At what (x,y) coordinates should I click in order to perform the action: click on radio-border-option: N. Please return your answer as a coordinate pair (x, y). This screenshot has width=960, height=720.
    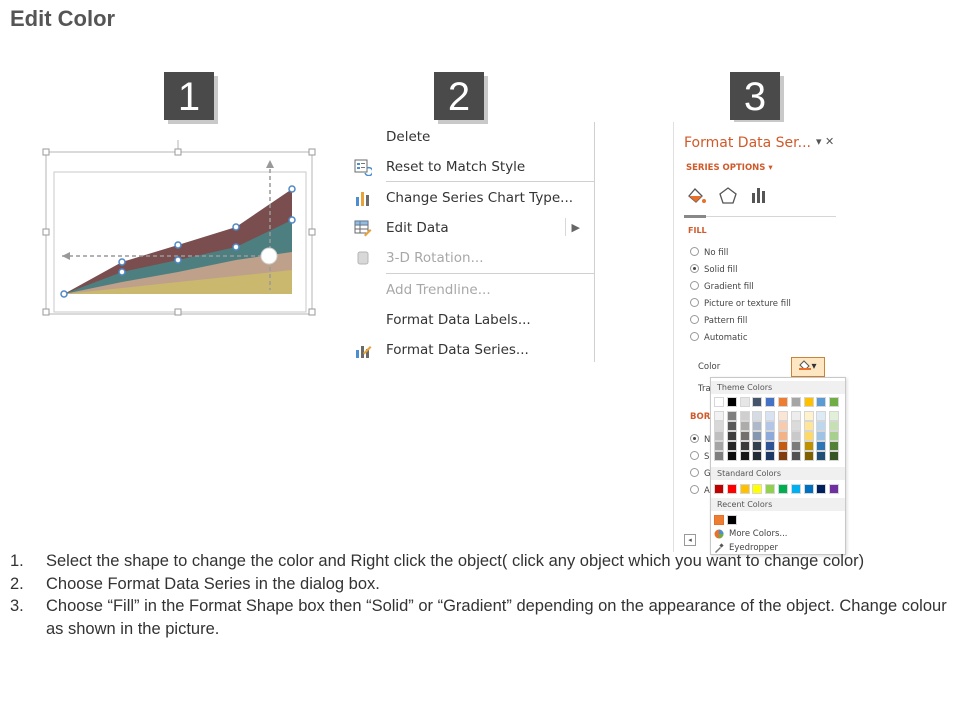
    Looking at the image, I should click on (700, 439).